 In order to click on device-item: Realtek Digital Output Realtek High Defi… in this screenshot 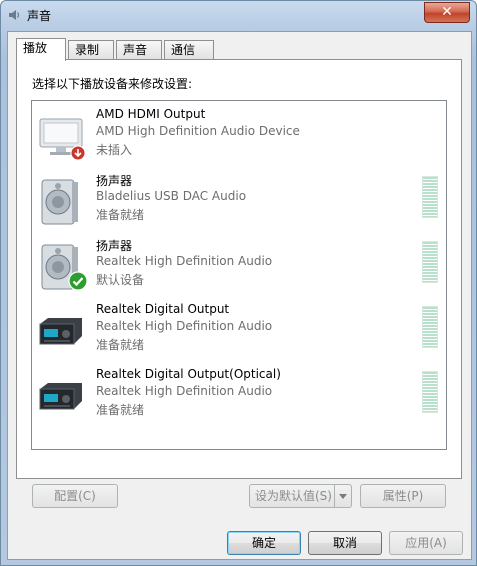, I will do `click(239, 329)`.